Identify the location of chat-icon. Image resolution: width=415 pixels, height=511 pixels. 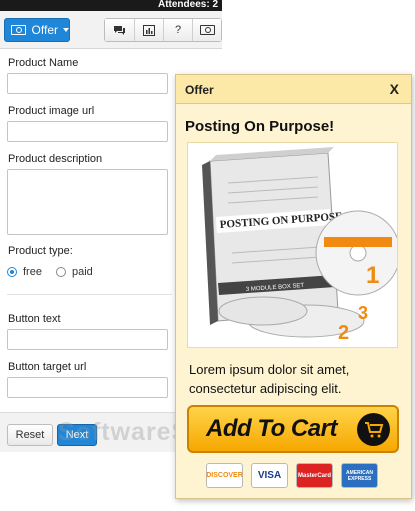
(119, 30).